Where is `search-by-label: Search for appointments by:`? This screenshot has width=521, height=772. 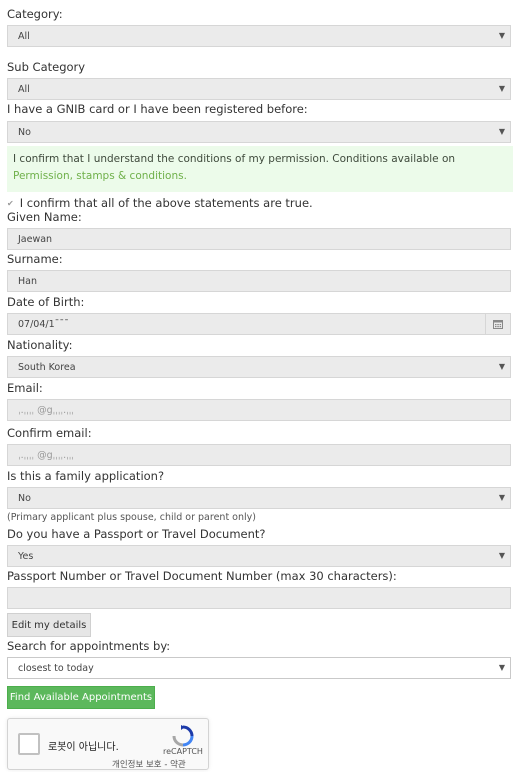
search-by-label: Search for appointments by: is located at coordinates (89, 646).